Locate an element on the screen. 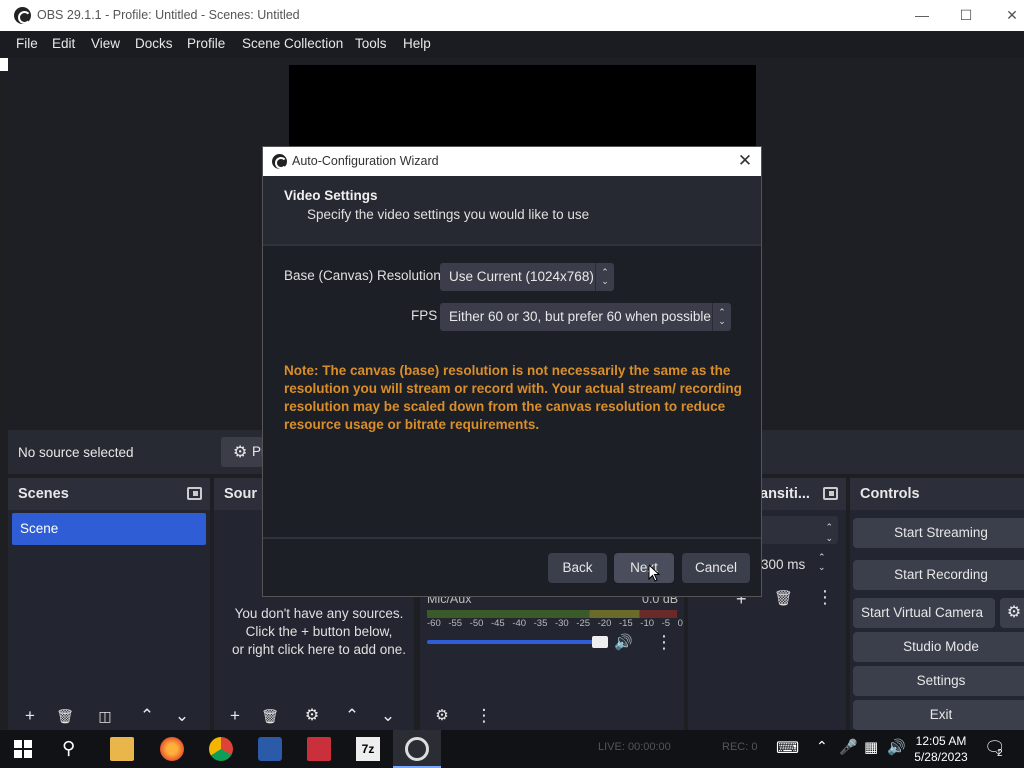  volume-icon: 🔊 is located at coordinates (896, 747).